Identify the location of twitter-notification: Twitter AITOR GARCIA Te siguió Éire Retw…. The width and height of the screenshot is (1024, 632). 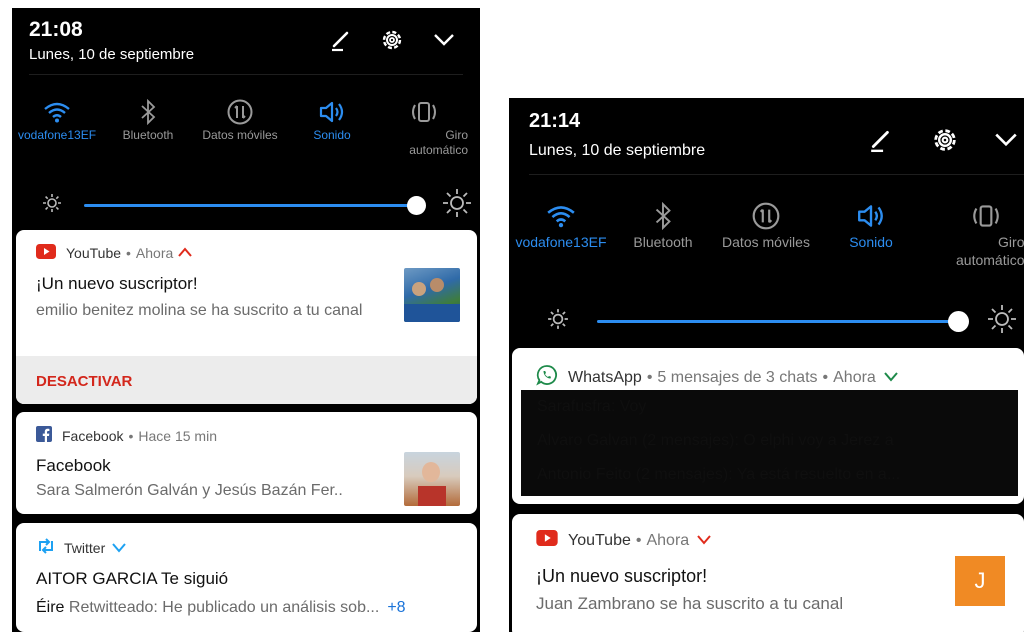
(246, 577).